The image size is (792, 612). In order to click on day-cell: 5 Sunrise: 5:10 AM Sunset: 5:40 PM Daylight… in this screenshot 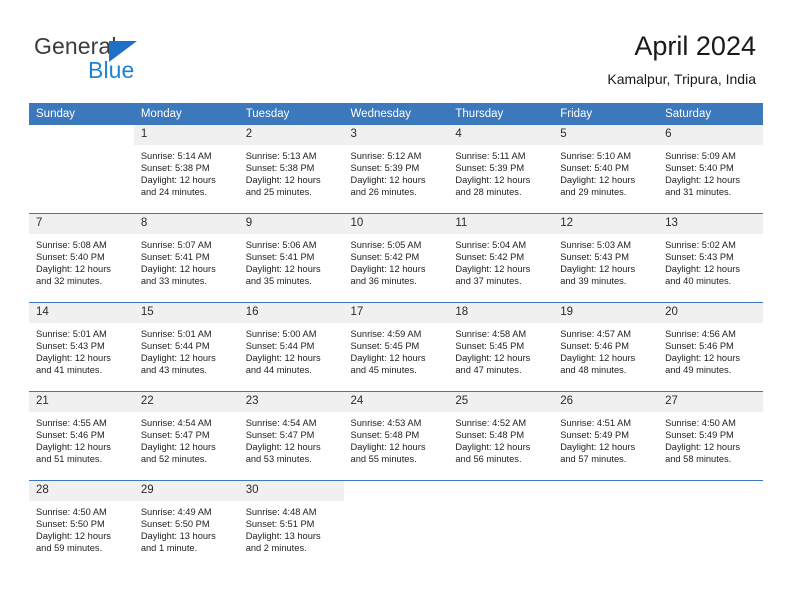, I will do `click(606, 169)`.